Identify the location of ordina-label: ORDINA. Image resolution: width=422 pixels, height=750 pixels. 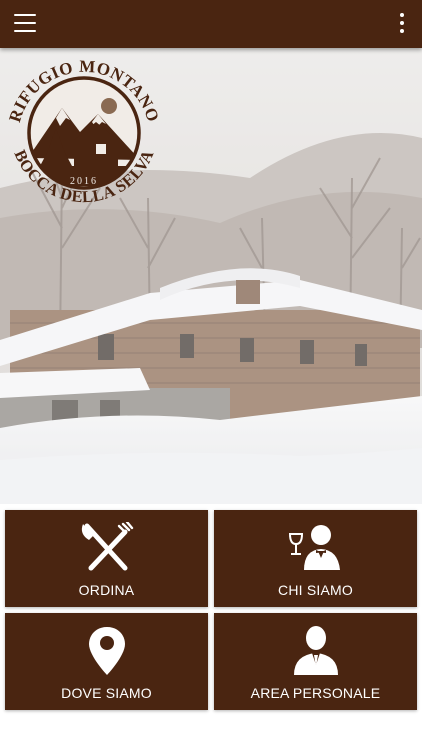
(106, 590).